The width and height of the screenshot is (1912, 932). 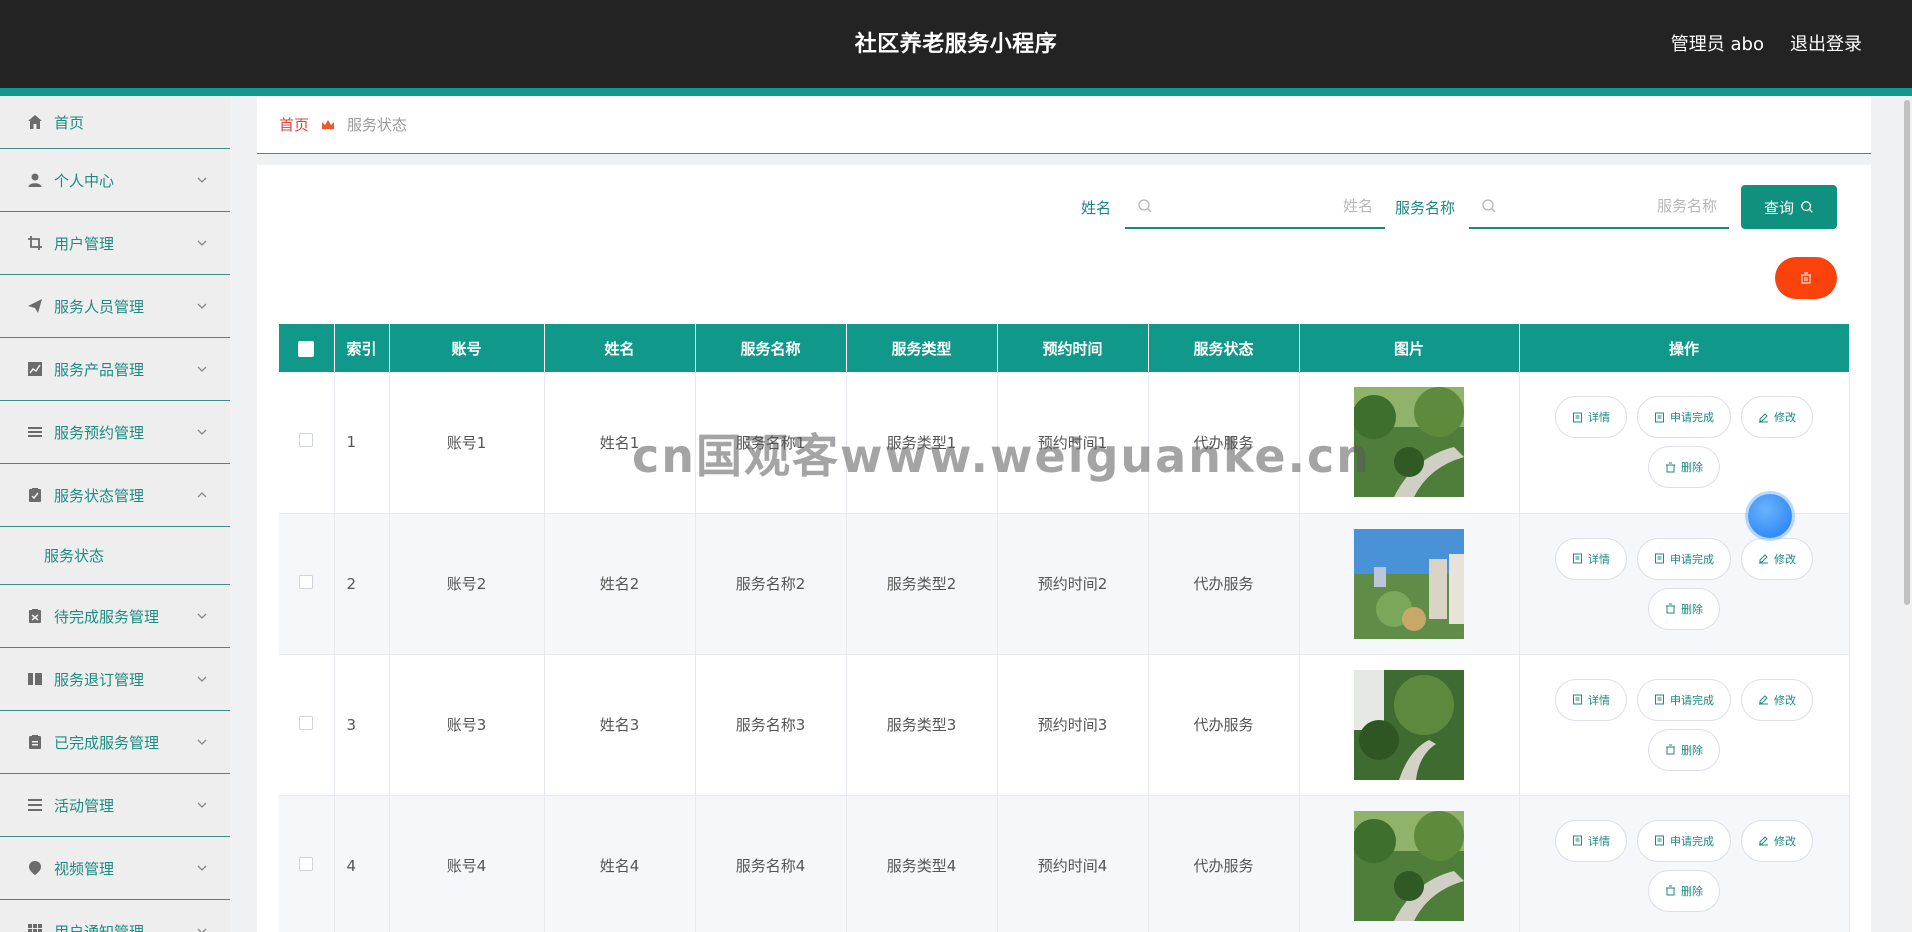 What do you see at coordinates (1785, 841) in the screenshot?
I see `edit-button-label: 修改` at bounding box center [1785, 841].